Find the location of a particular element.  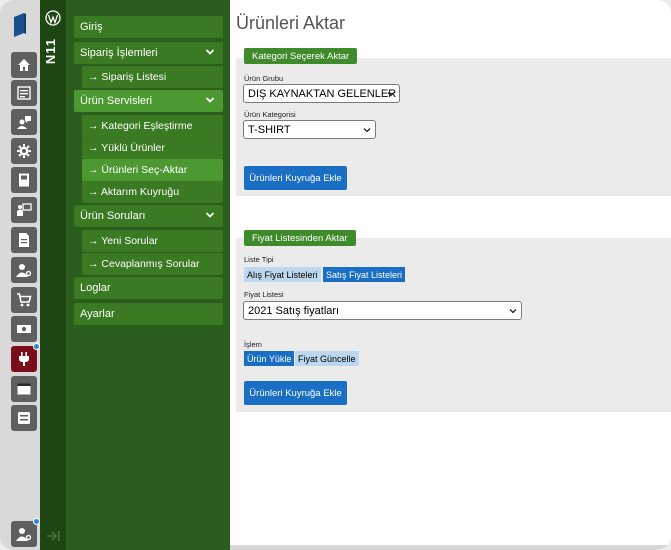

user-settings-icon is located at coordinates (24, 270).